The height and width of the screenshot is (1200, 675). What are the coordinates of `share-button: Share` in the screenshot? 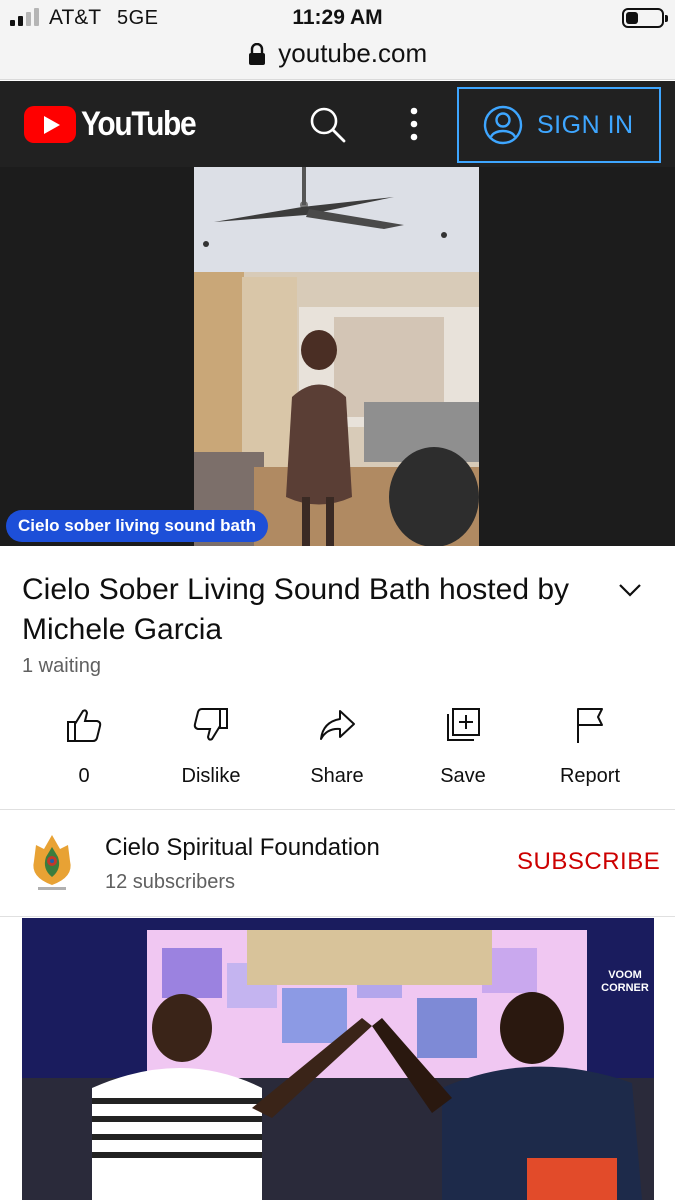 It's located at (337, 746).